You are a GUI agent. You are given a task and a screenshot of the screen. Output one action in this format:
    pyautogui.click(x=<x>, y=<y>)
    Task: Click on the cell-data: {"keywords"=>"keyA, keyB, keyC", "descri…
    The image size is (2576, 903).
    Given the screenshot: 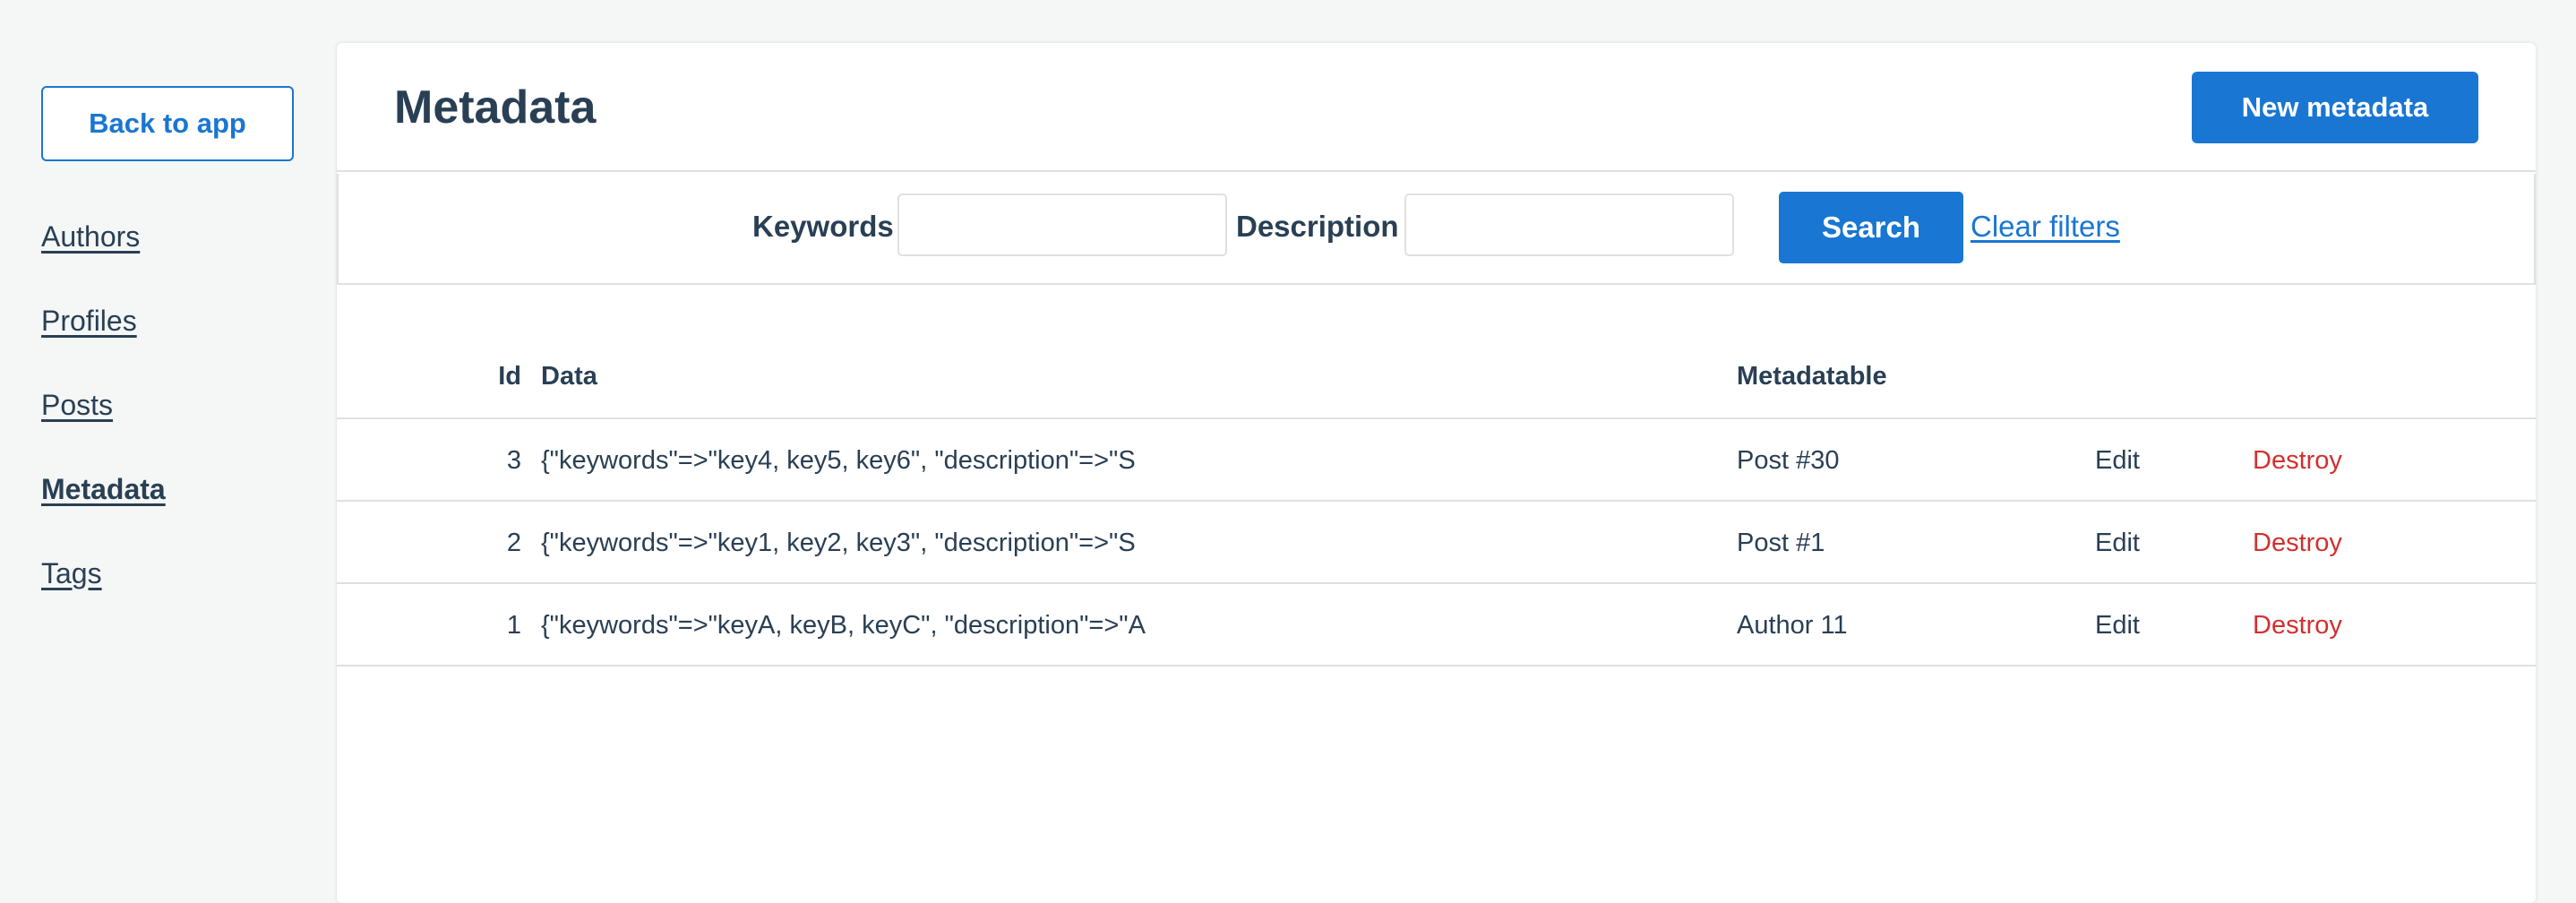 What is the action you would take?
    pyautogui.click(x=843, y=625)
    